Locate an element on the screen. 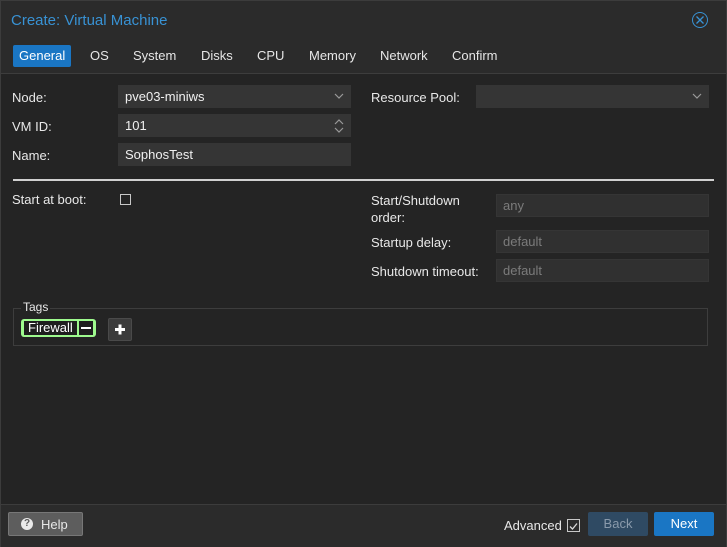 This screenshot has height=547, width=727. resource-pool-label: Resource Pool: is located at coordinates (415, 97).